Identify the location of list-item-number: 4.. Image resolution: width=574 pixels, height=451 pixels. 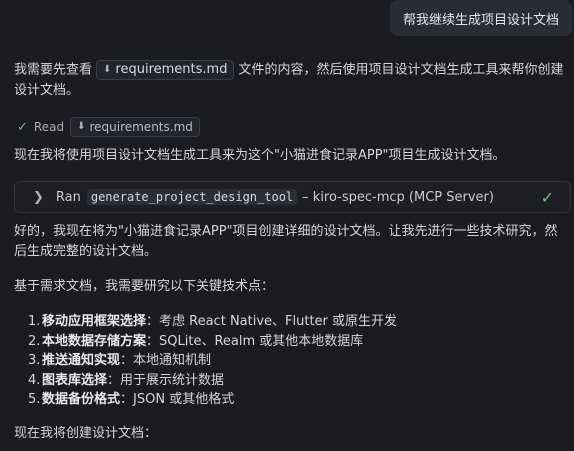
(34, 380).